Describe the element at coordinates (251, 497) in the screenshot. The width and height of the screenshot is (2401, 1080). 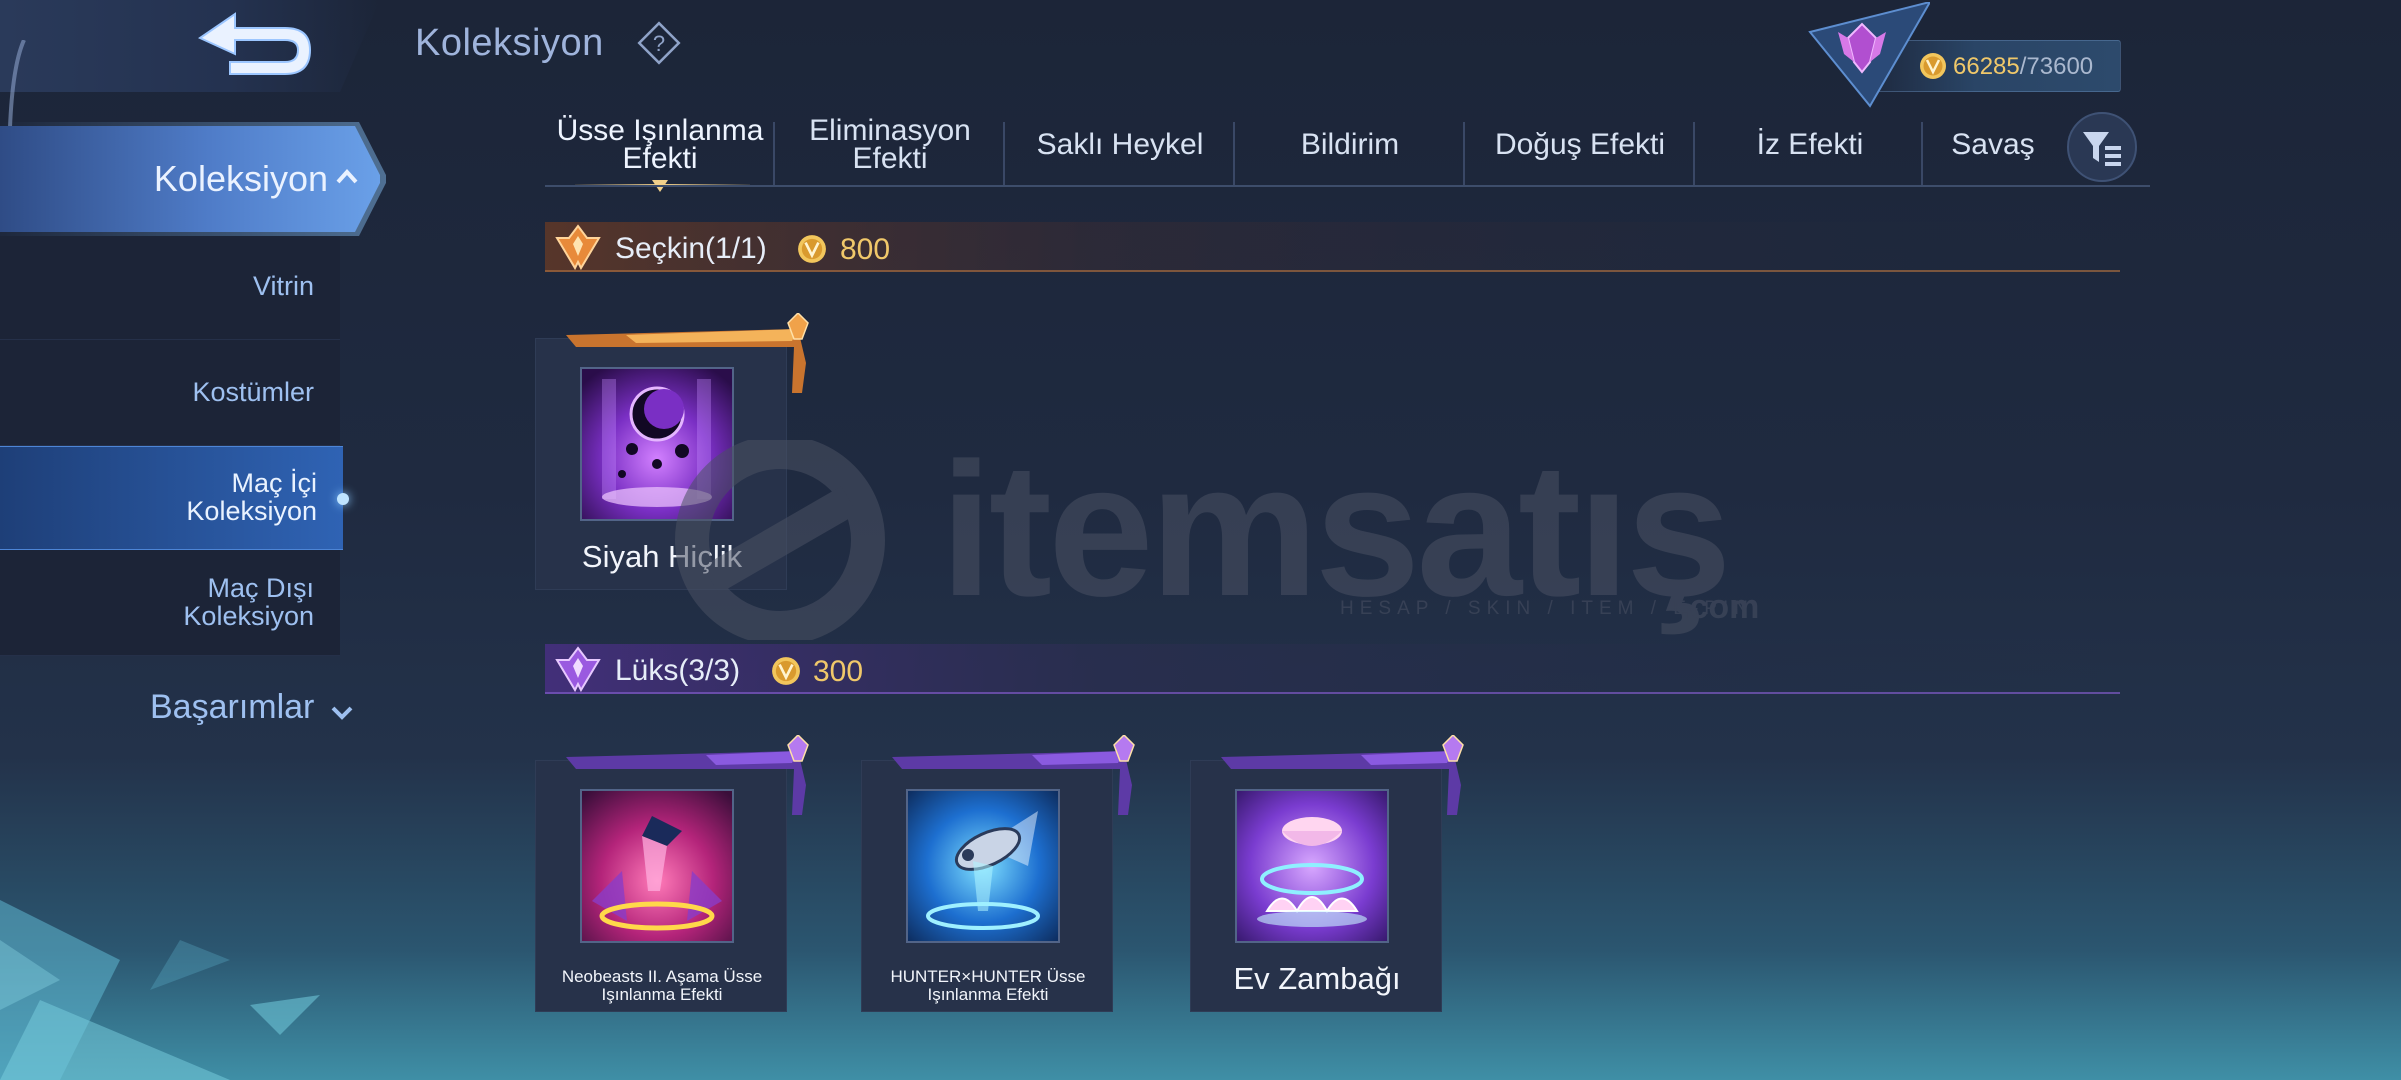
I see `sidebar-item-label: Maç İçi Koleksiyon` at that location.